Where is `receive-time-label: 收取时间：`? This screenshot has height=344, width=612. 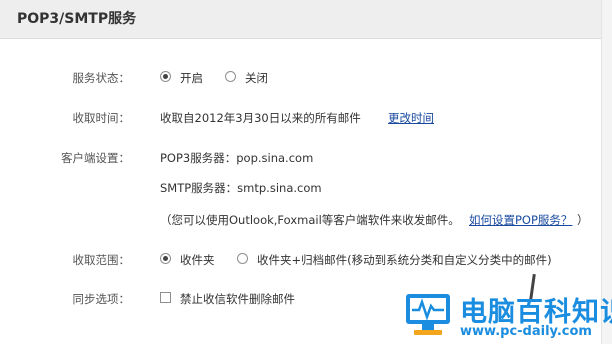
receive-time-label: 收取时间： is located at coordinates (101, 118).